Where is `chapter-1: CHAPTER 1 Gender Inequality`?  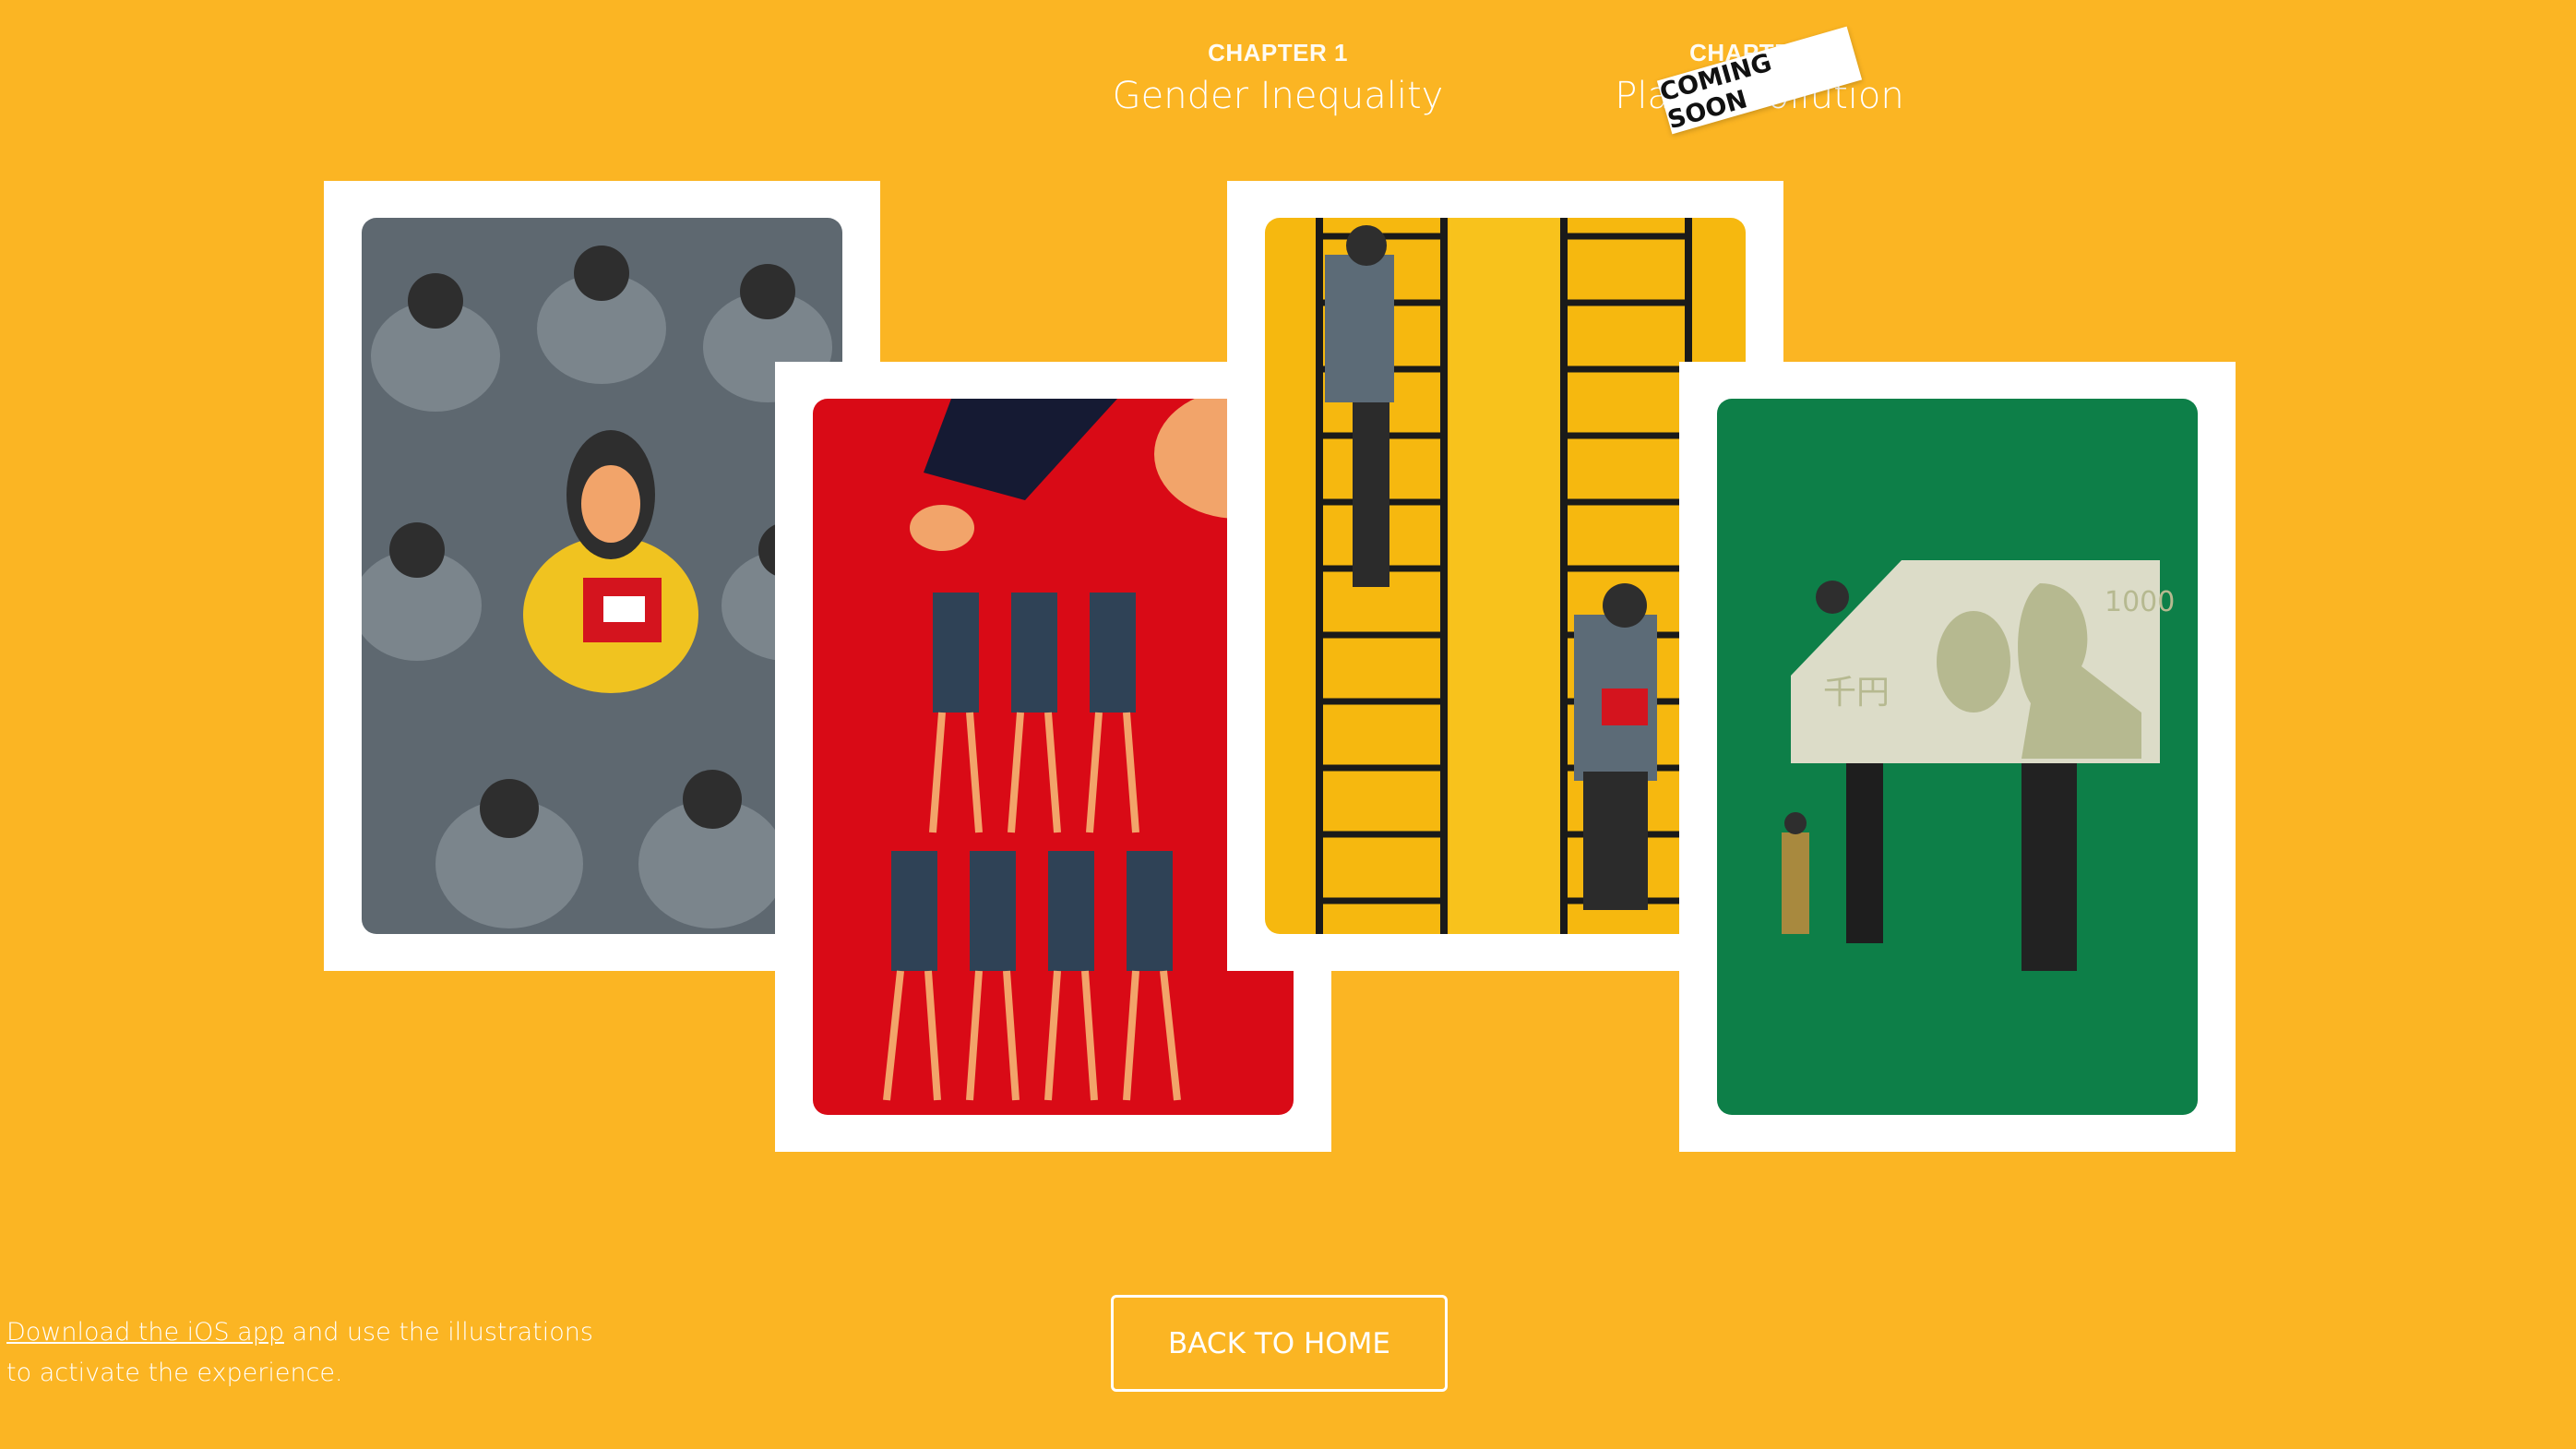
chapter-1: CHAPTER 1 Gender Inequality is located at coordinates (1278, 78).